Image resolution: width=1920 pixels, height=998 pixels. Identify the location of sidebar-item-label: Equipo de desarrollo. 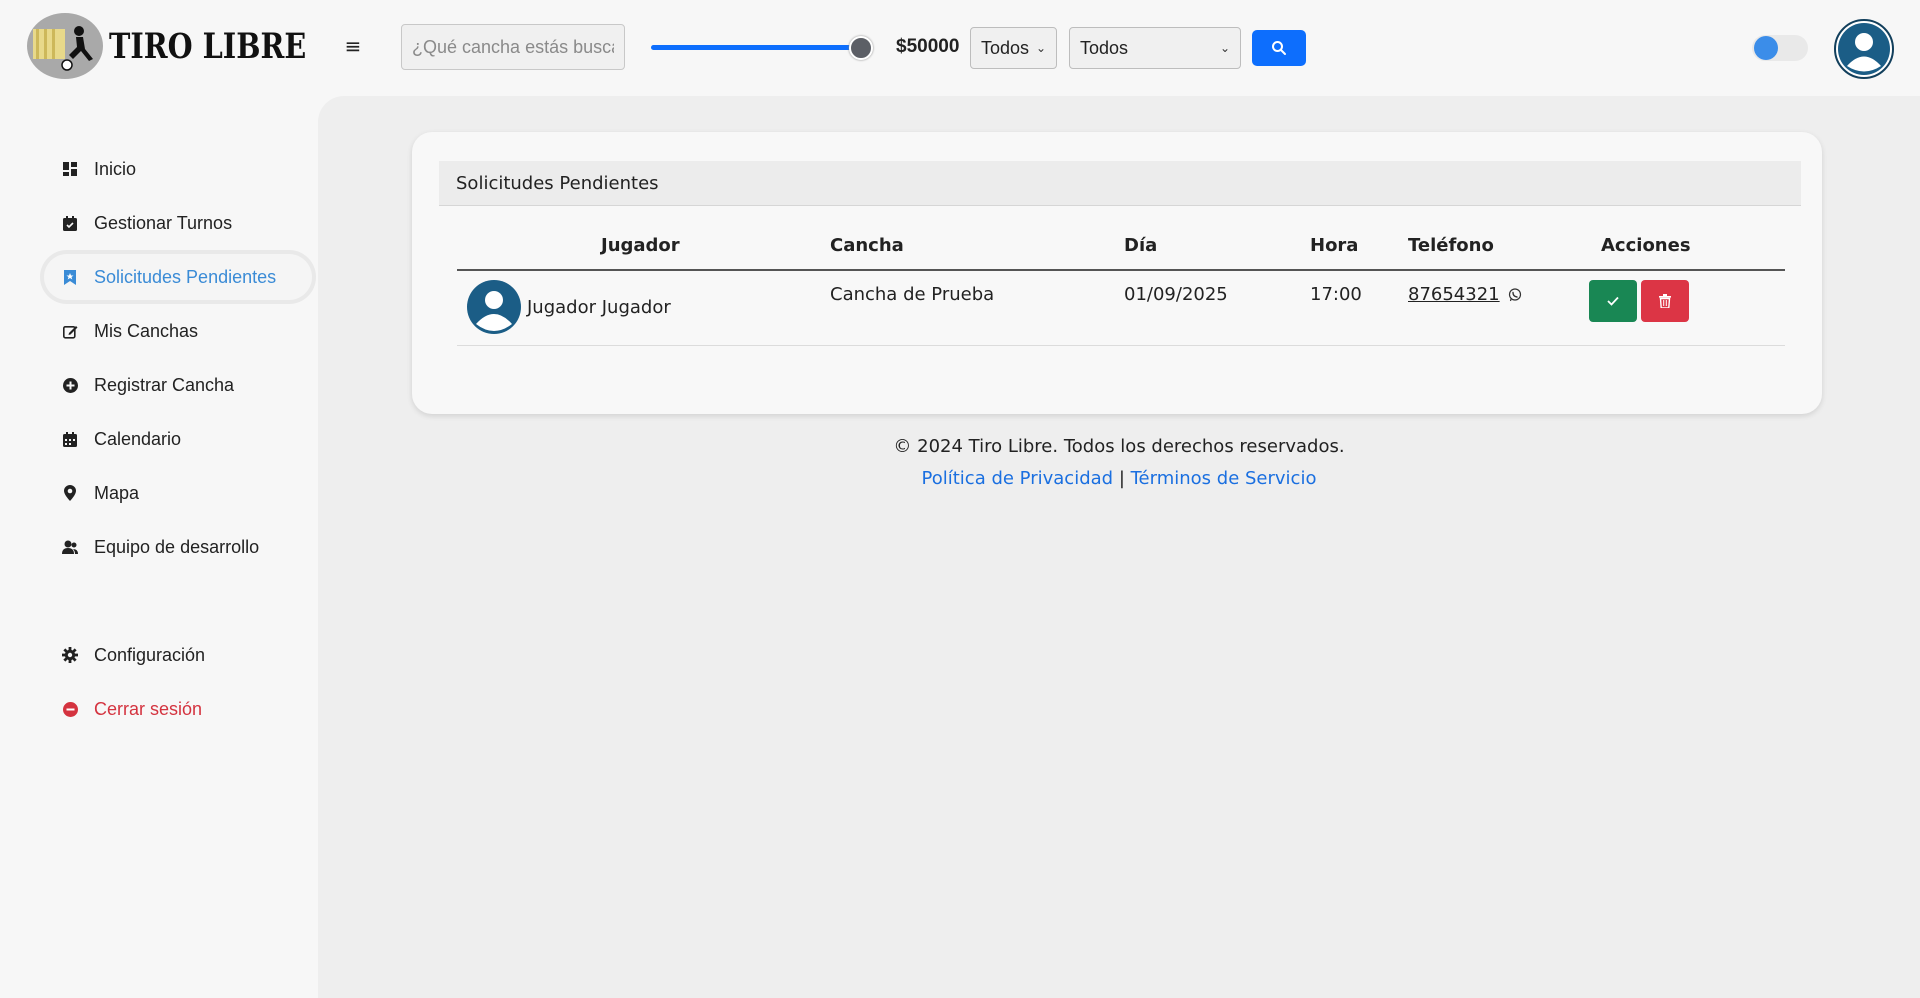
(177, 546).